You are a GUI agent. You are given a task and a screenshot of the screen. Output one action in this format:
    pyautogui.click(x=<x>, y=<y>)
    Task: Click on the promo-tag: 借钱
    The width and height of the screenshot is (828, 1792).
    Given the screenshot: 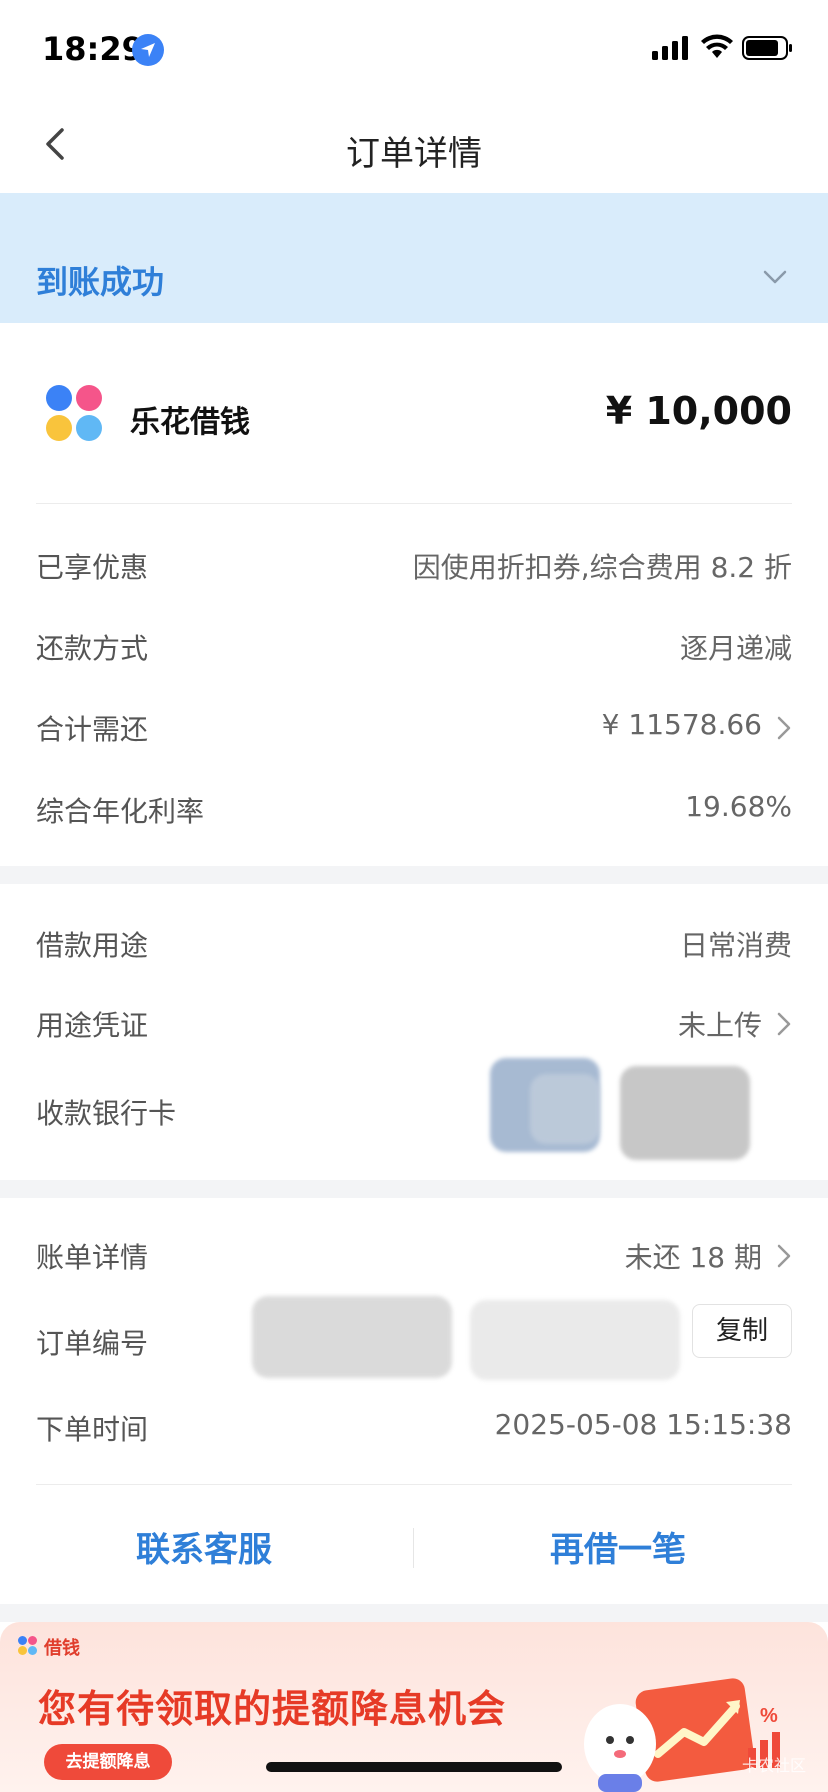 What is the action you would take?
    pyautogui.click(x=62, y=1648)
    